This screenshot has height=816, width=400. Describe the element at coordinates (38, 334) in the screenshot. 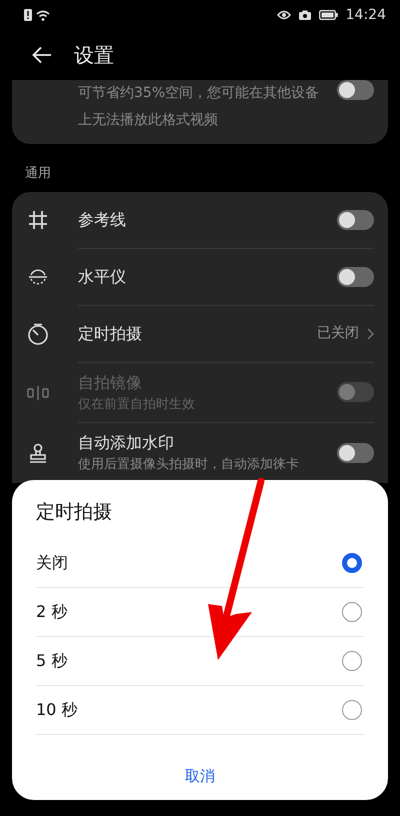

I see `timer-icon` at that location.